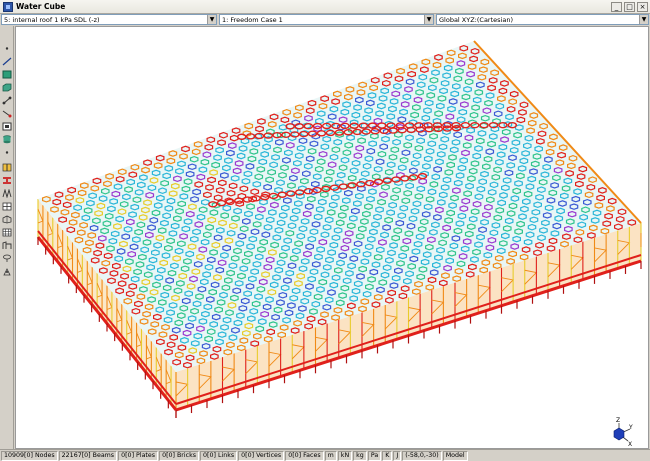 The image size is (650, 461). What do you see at coordinates (397, 456) in the screenshot?
I see `unit-energy: J` at bounding box center [397, 456].